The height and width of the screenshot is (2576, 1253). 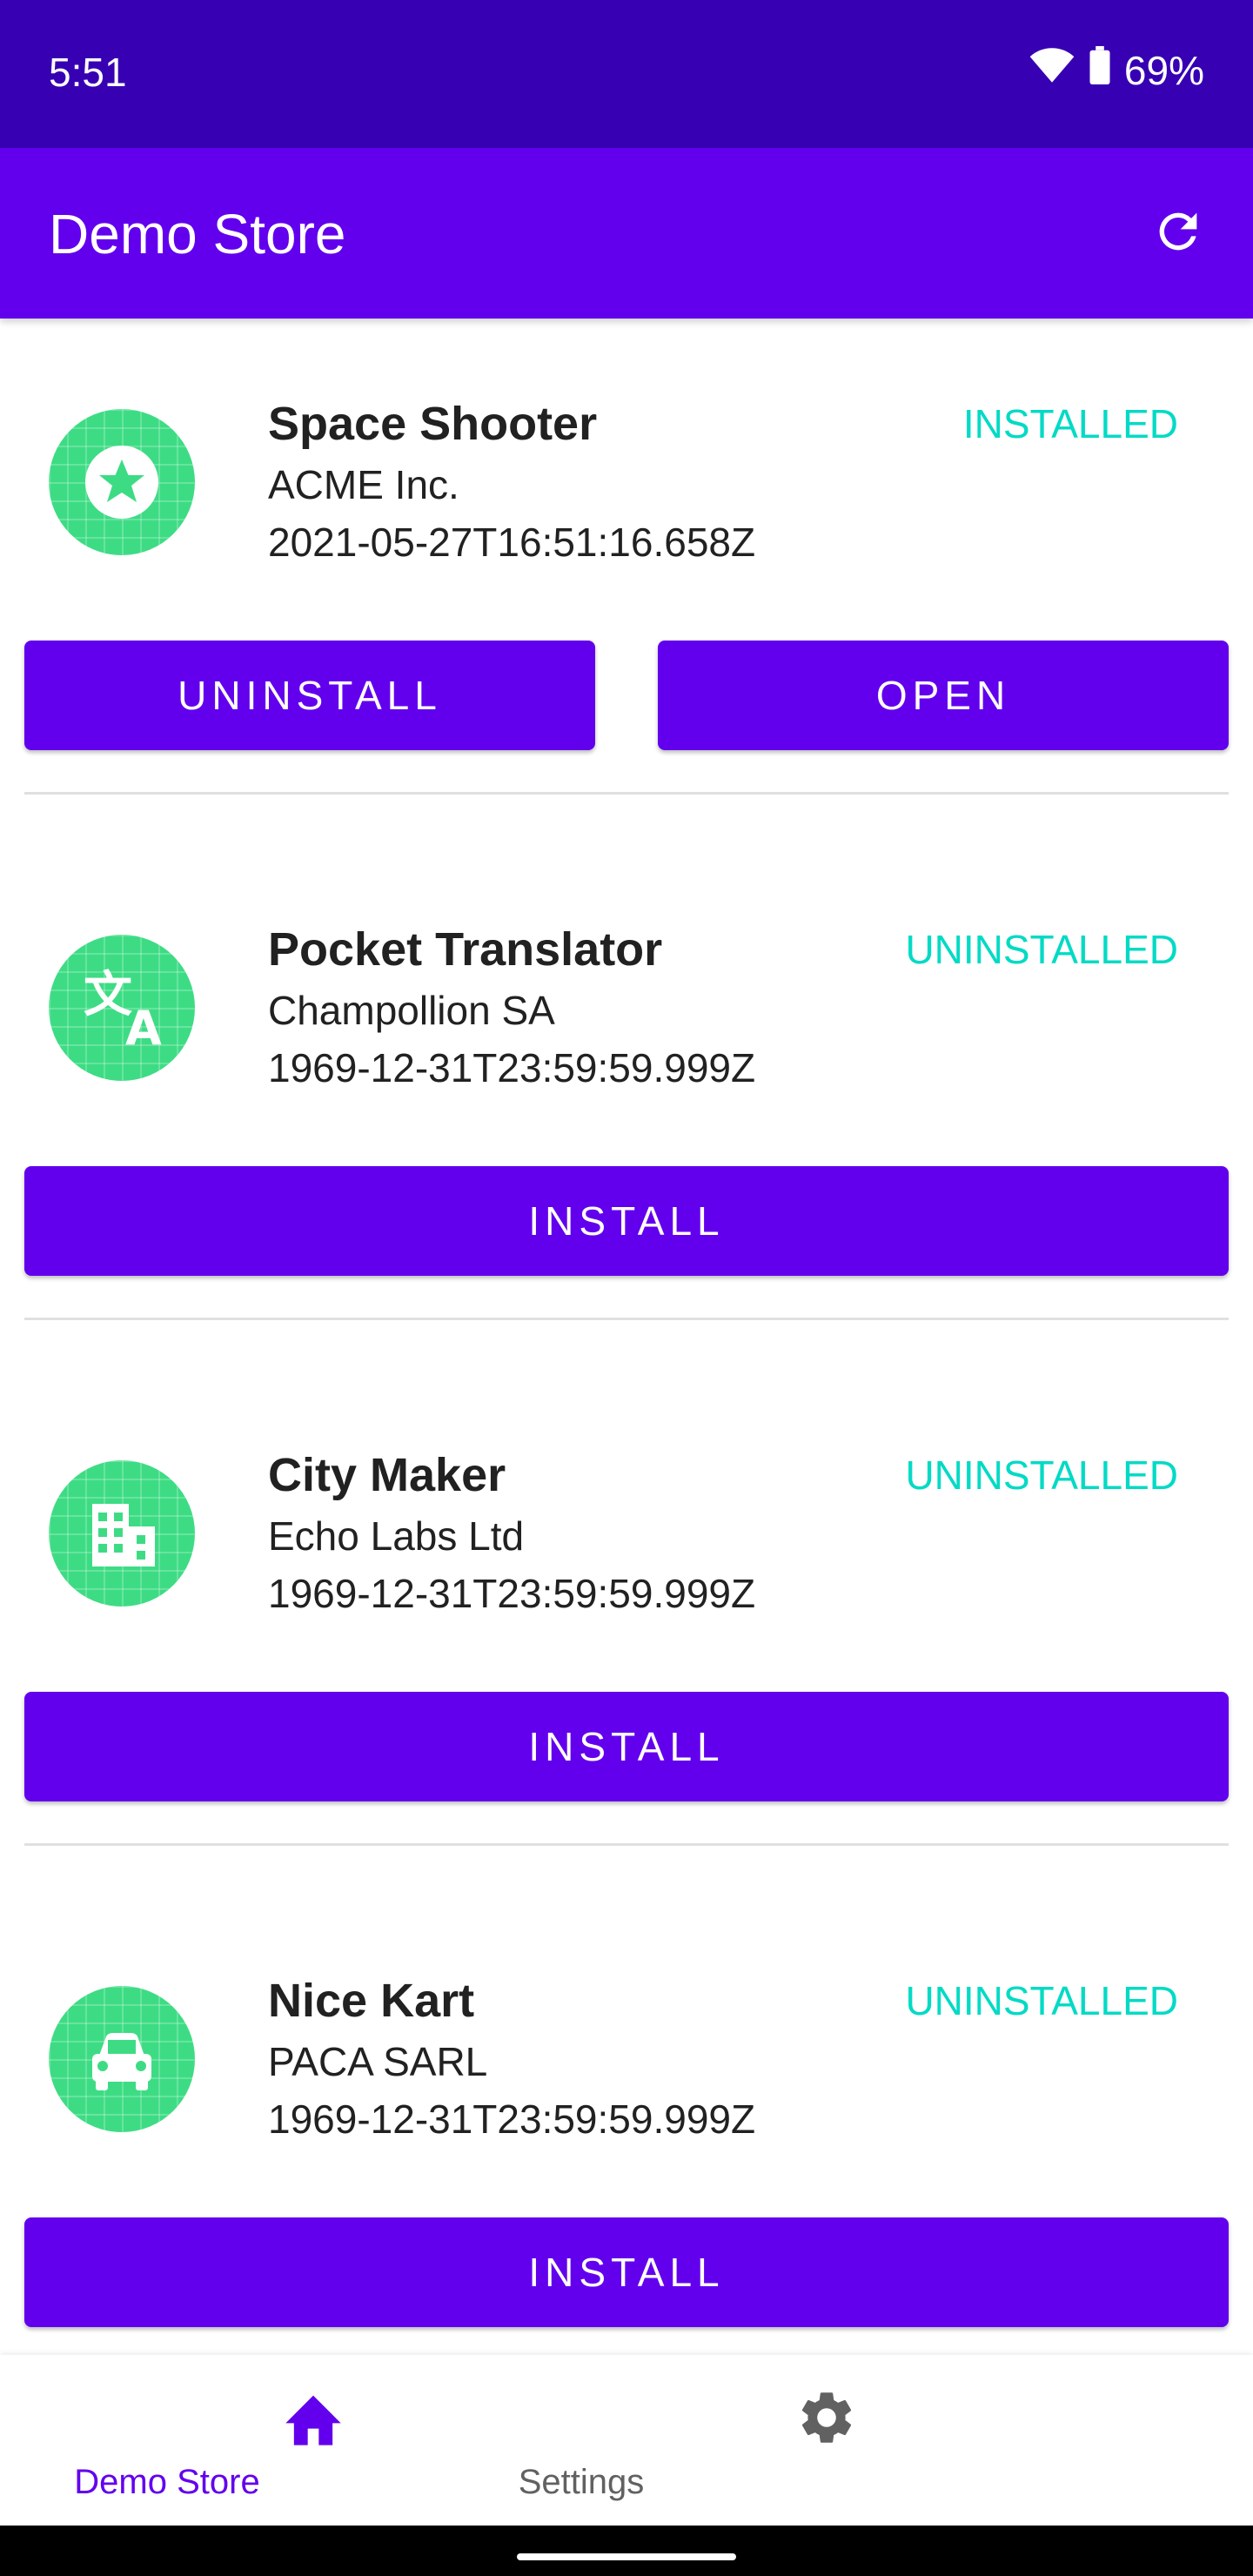 What do you see at coordinates (371, 2001) in the screenshot?
I see `app-name: Nice Kart` at bounding box center [371, 2001].